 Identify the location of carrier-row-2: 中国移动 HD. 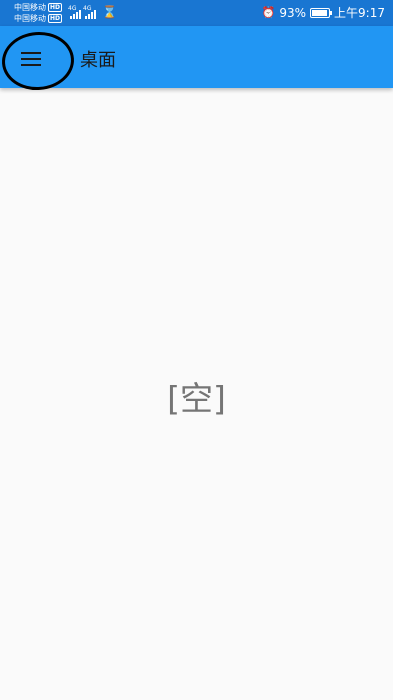
(38, 18).